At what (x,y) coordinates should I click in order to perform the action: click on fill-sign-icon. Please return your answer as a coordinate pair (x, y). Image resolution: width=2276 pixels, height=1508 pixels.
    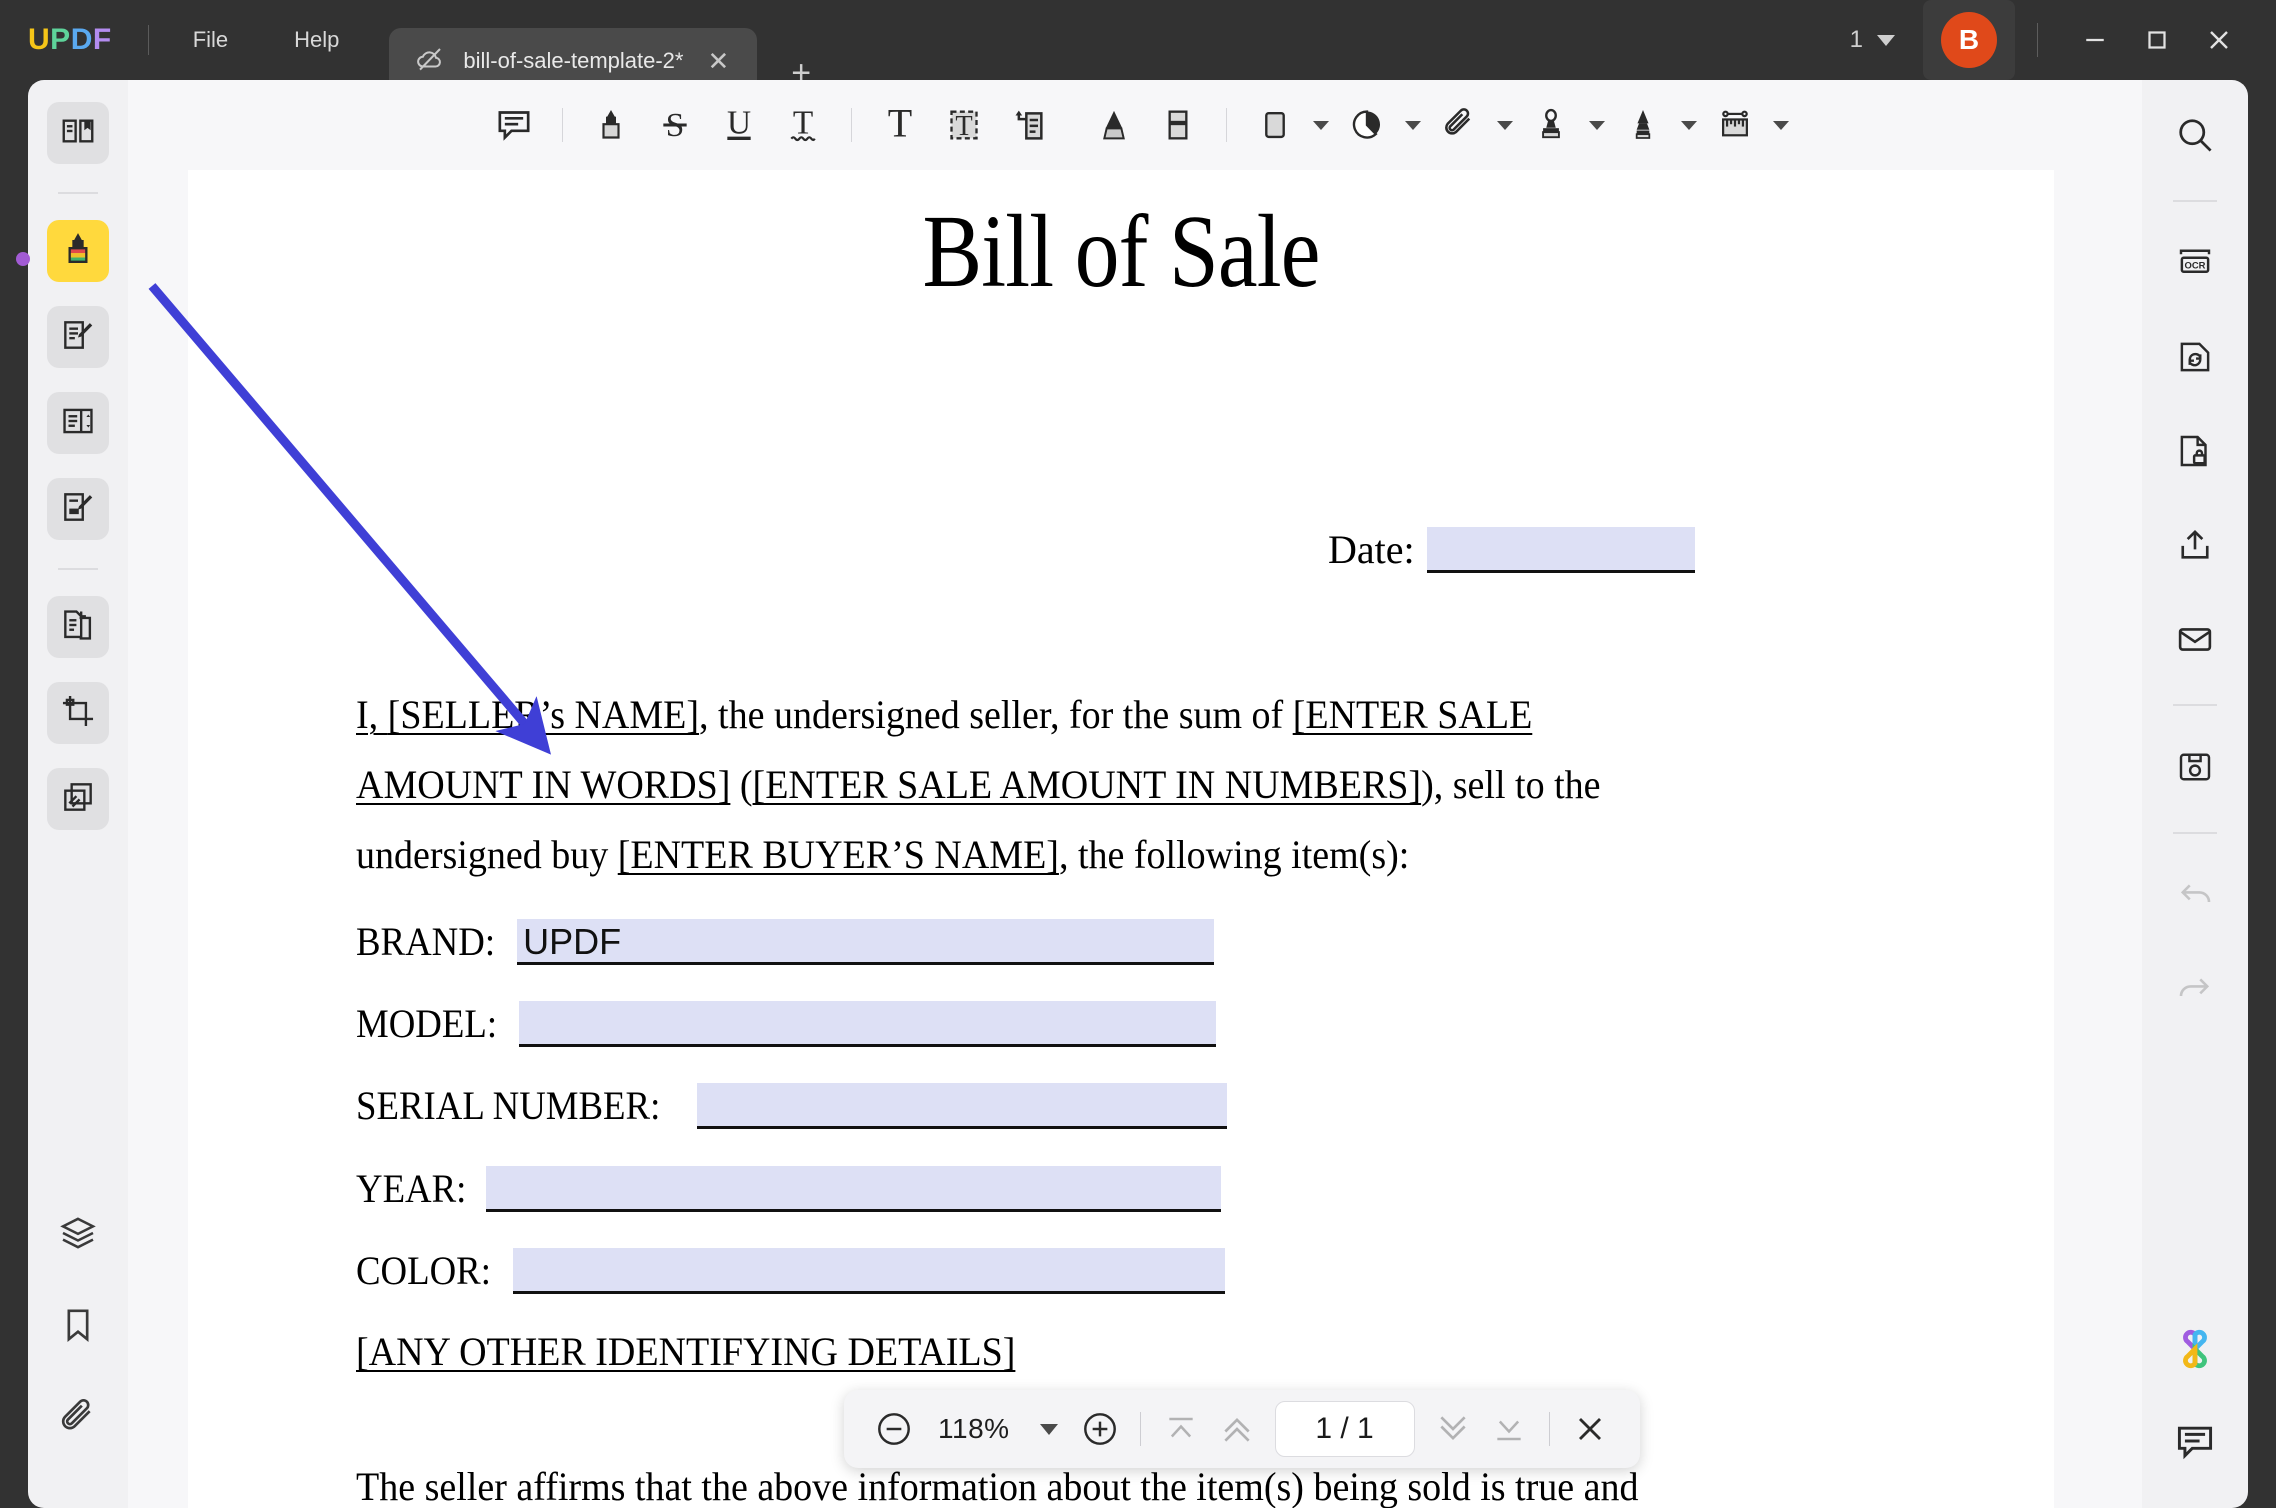
    Looking at the image, I should click on (78, 509).